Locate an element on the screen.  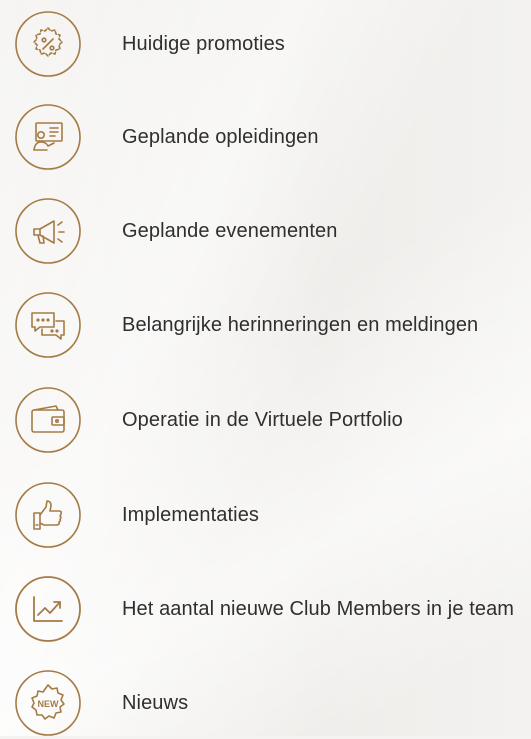
chat-bubbles-icon is located at coordinates (48, 325).